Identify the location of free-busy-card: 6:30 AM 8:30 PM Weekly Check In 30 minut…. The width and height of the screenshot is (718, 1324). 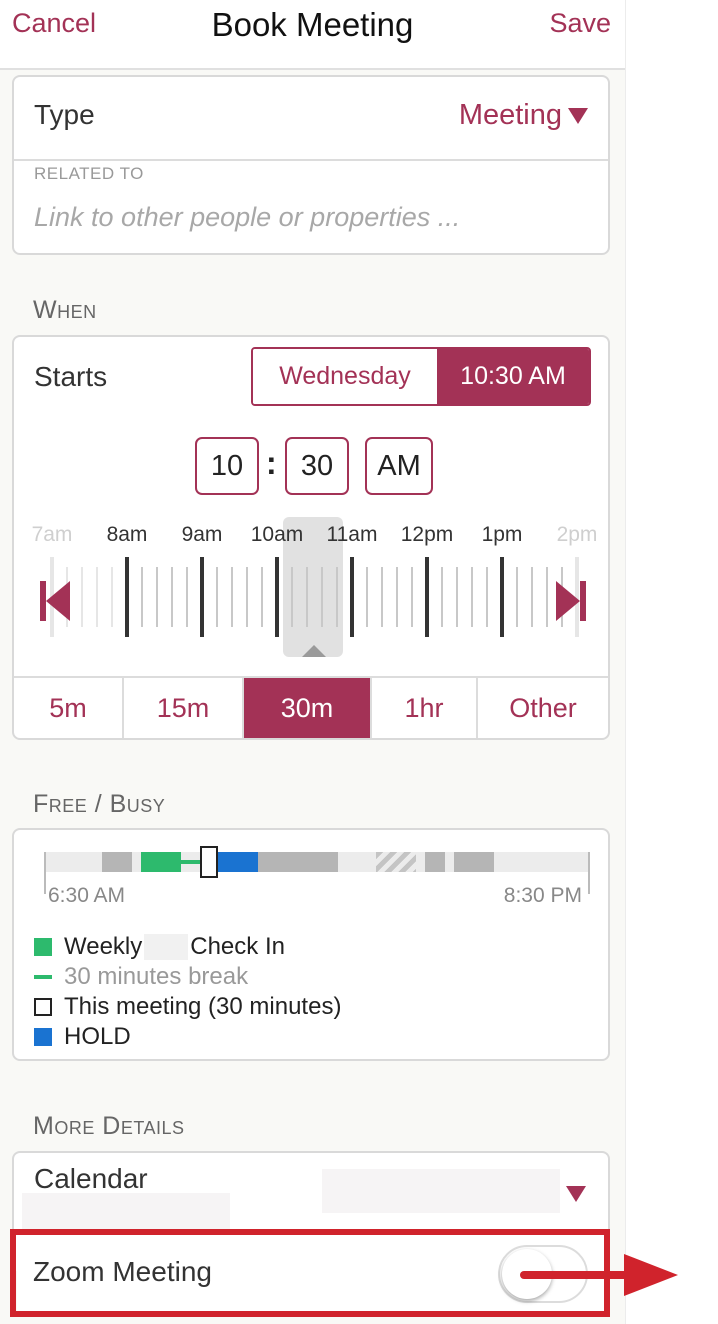
(311, 944).